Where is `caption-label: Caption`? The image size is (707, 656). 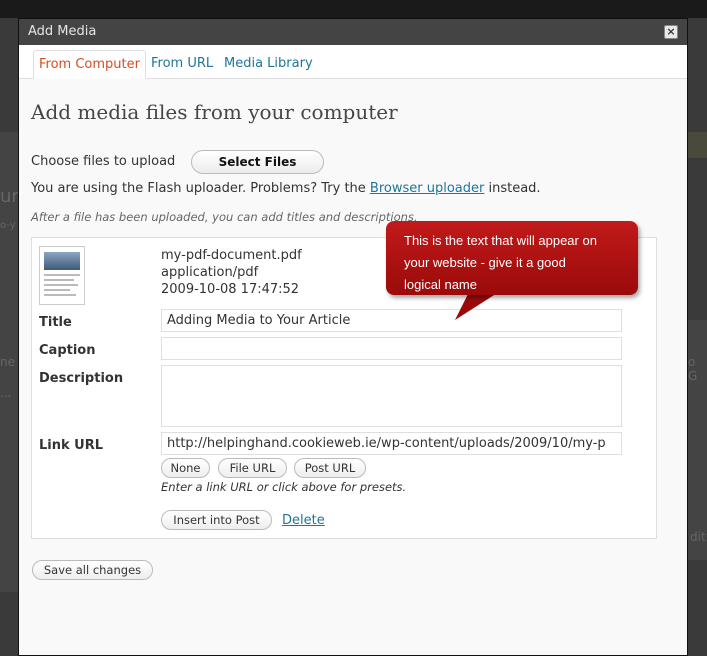
caption-label: Caption is located at coordinates (67, 350).